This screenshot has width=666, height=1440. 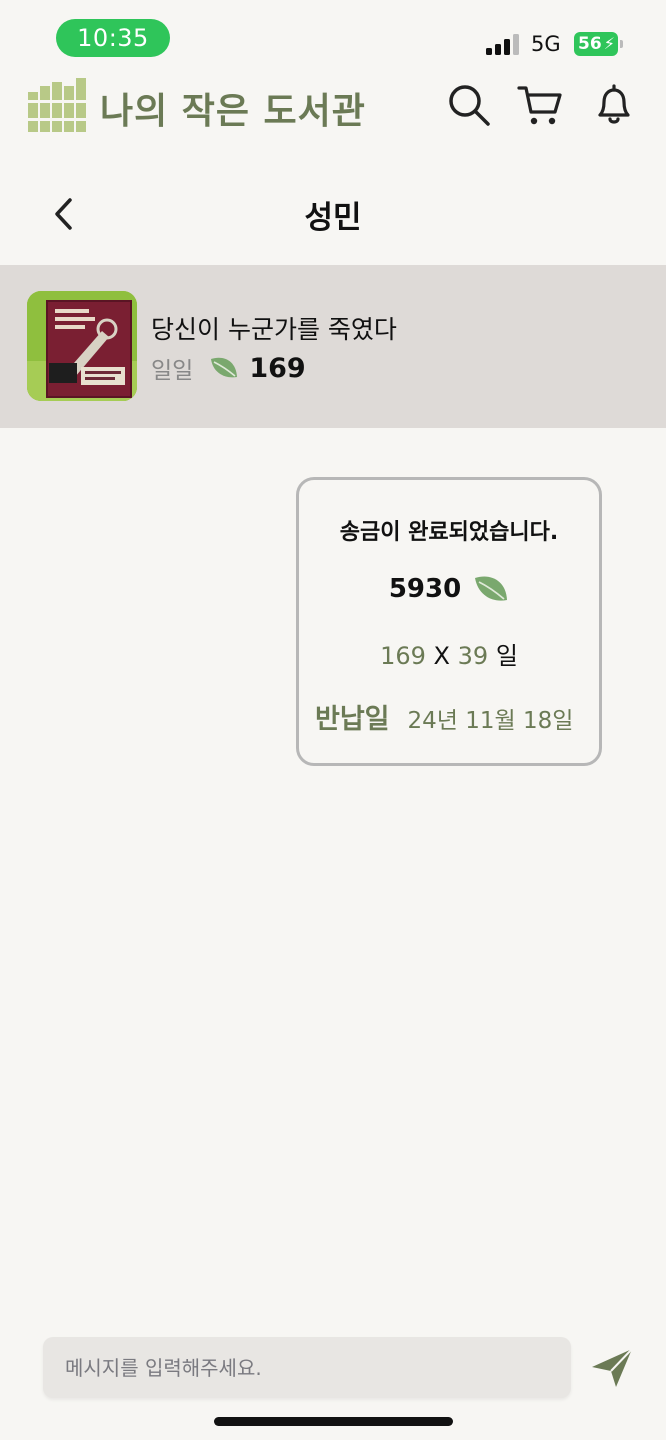 What do you see at coordinates (425, 589) in the screenshot?
I see `transfer-amount: 5930` at bounding box center [425, 589].